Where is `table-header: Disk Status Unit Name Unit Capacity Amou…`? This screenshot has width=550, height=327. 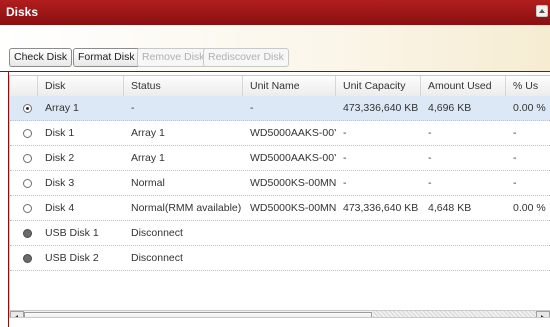 table-header: Disk Status Unit Name Unit Capacity Amou… is located at coordinates (280, 86).